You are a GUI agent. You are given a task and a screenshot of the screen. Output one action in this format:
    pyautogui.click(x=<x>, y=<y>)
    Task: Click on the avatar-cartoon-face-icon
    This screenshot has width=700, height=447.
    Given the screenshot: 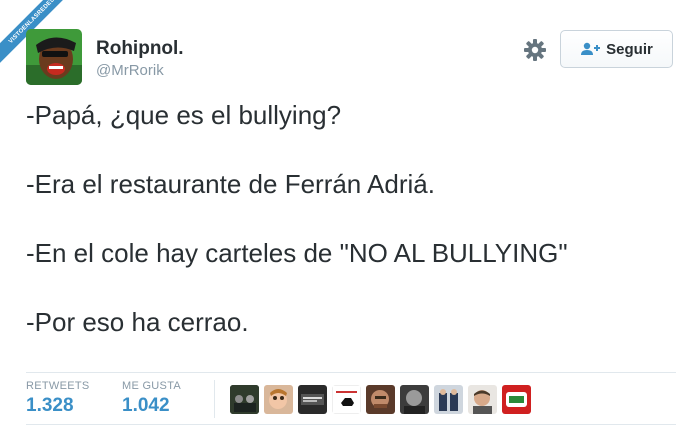 What is the action you would take?
    pyautogui.click(x=54, y=57)
    